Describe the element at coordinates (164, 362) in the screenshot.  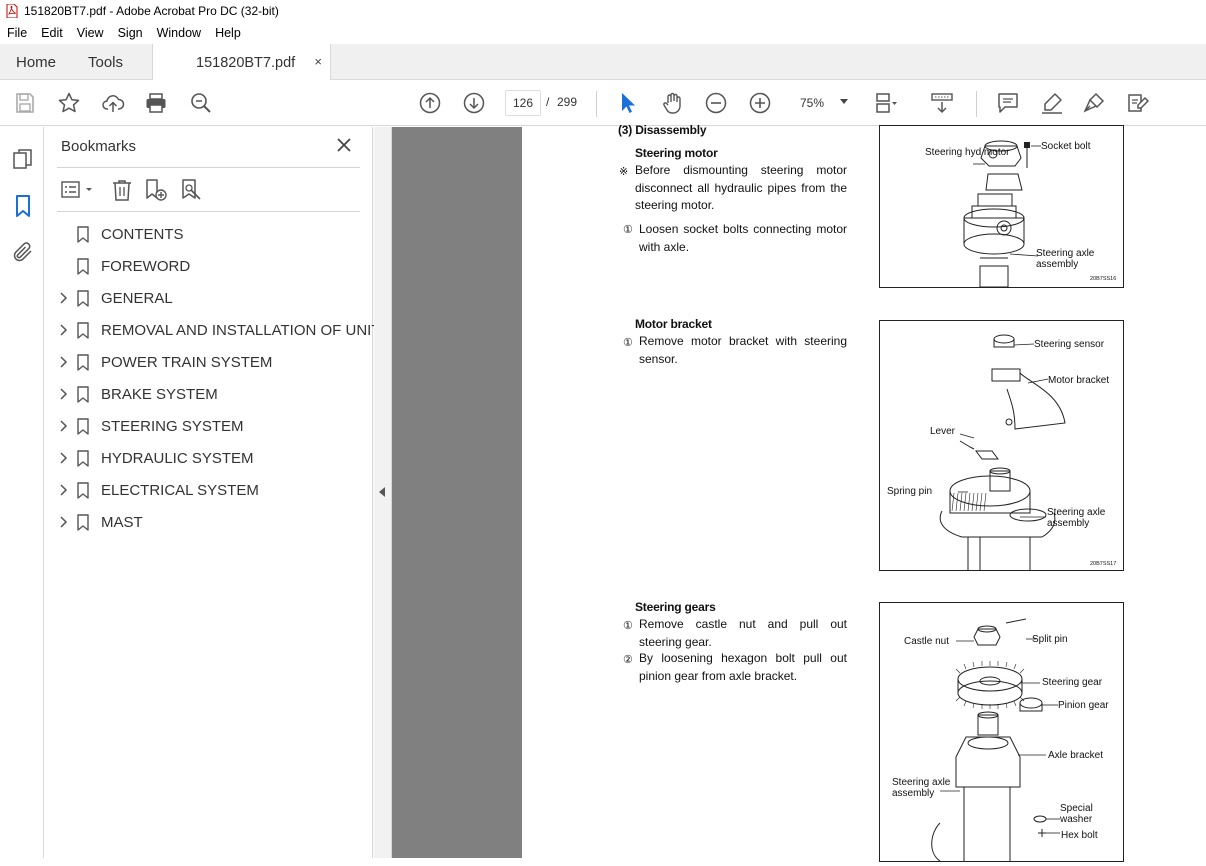
I see `bookmark-item-power-train: POWER TRAIN SYSTEM` at that location.